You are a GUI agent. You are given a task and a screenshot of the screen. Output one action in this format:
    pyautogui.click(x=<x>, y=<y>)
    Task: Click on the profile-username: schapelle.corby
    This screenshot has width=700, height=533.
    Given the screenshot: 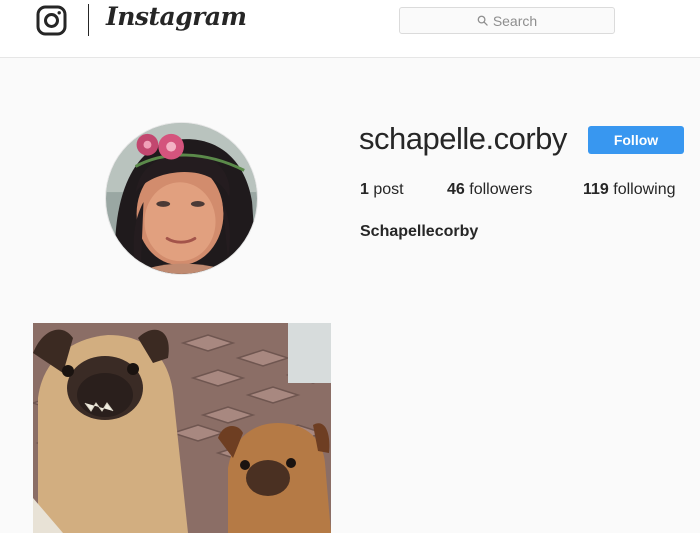 What is the action you would take?
    pyautogui.click(x=463, y=138)
    